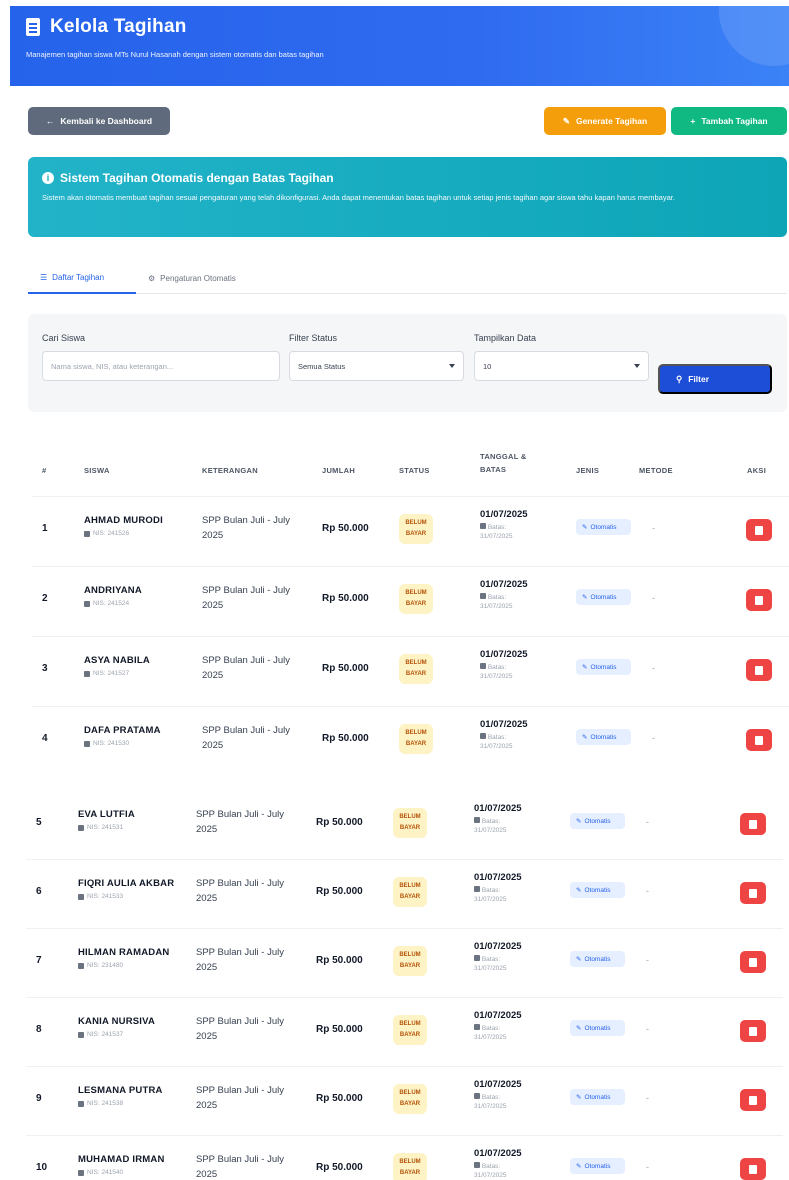  Describe the element at coordinates (394, 786) in the screenshot. I see `screenshot-seam` at that location.